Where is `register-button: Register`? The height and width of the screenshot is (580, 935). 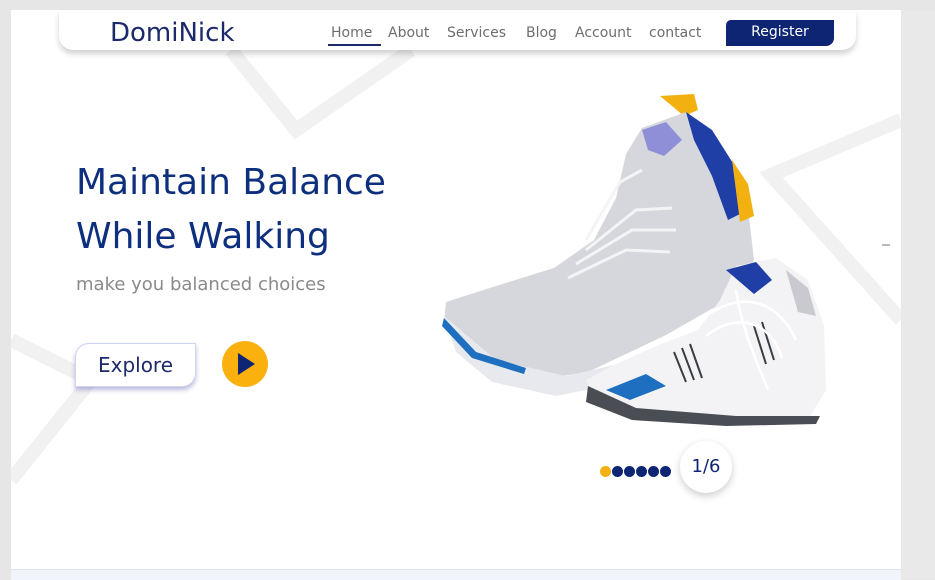
register-button: Register is located at coordinates (780, 33).